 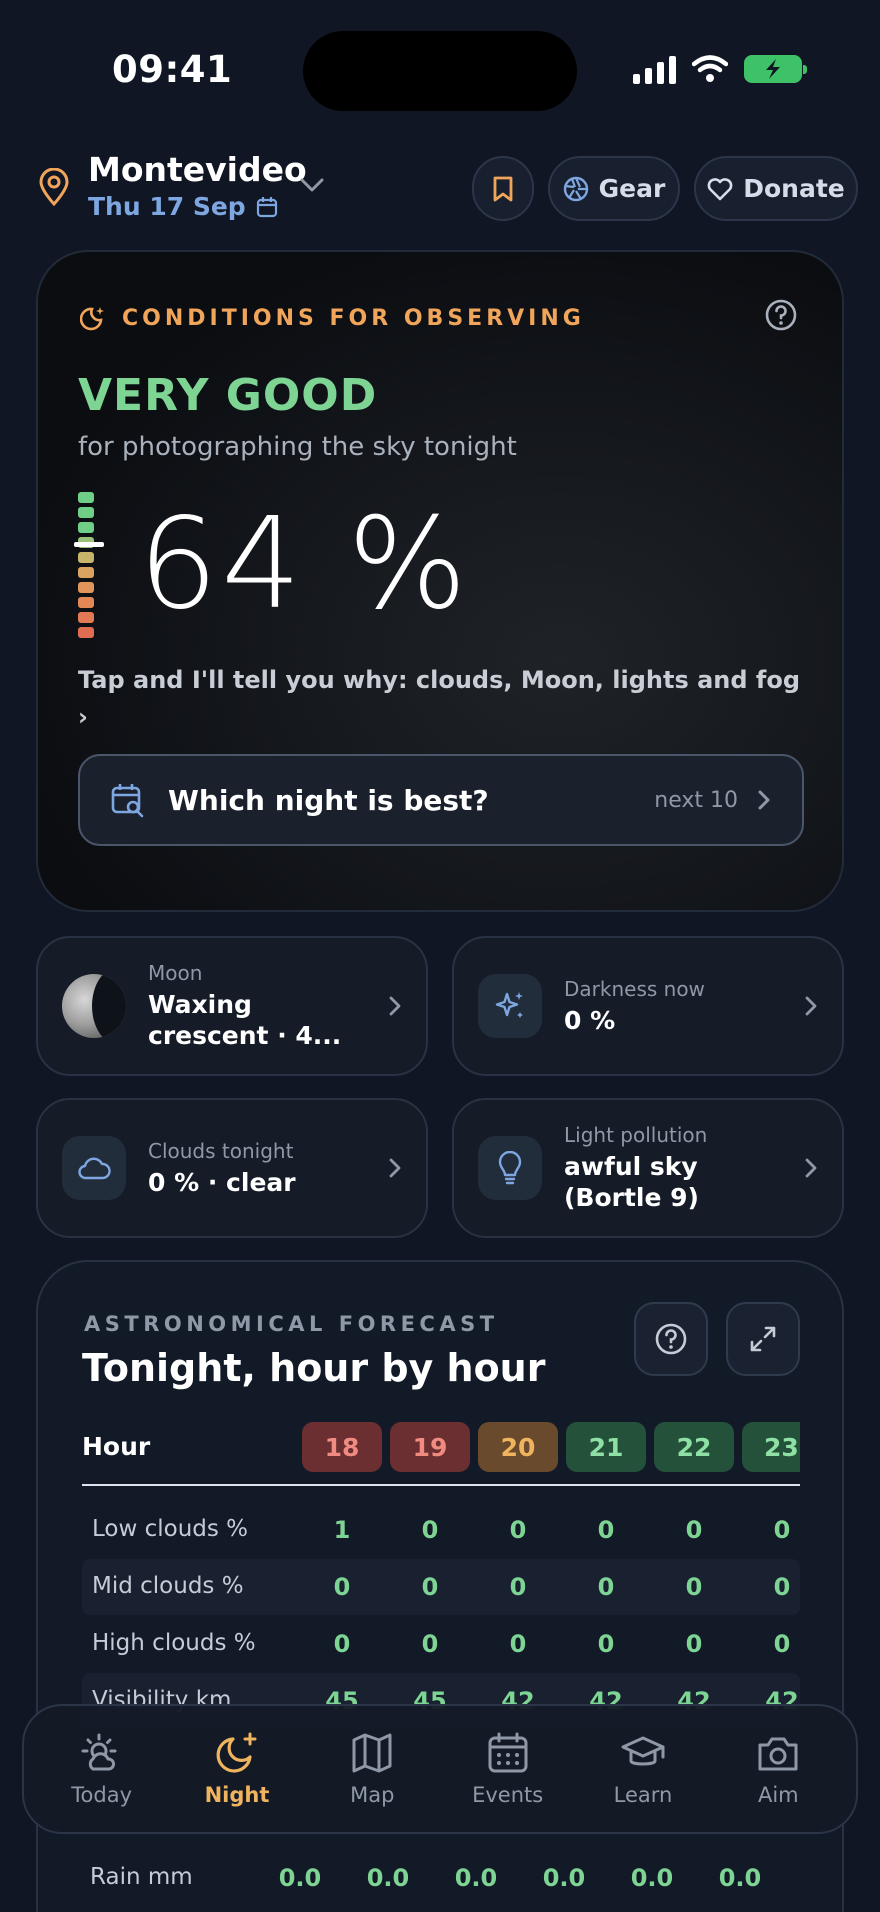 I want to click on forecast-title: Tonight, hour by hour, so click(x=314, y=1368).